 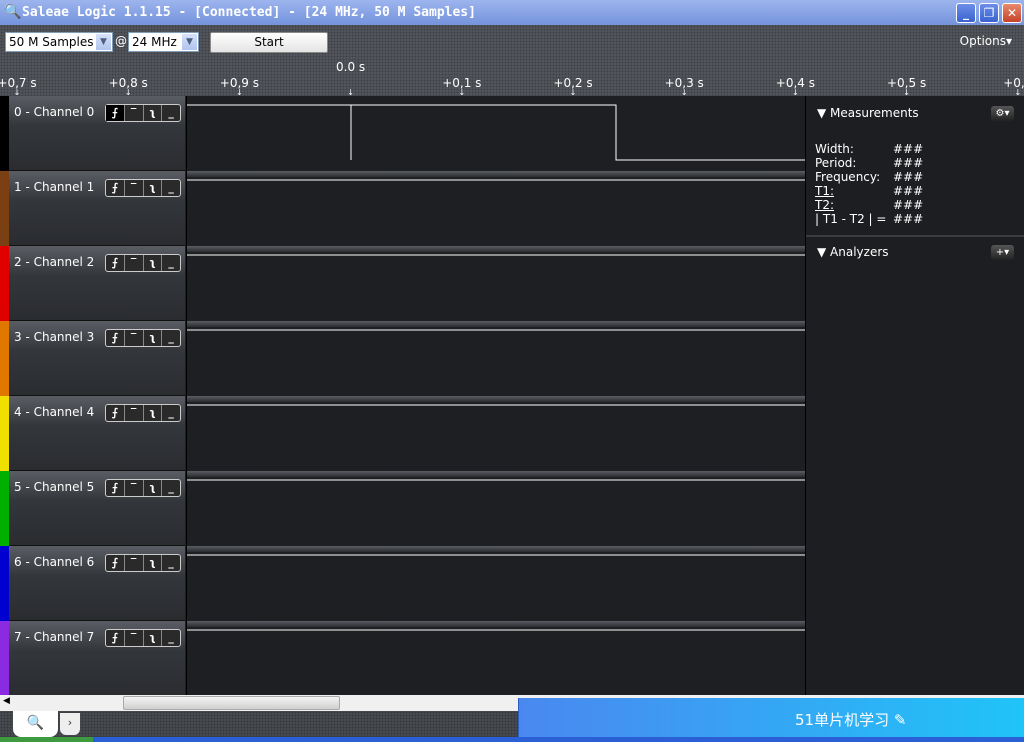 I want to click on channel-name: 7 - Channel 7, so click(x=54, y=637).